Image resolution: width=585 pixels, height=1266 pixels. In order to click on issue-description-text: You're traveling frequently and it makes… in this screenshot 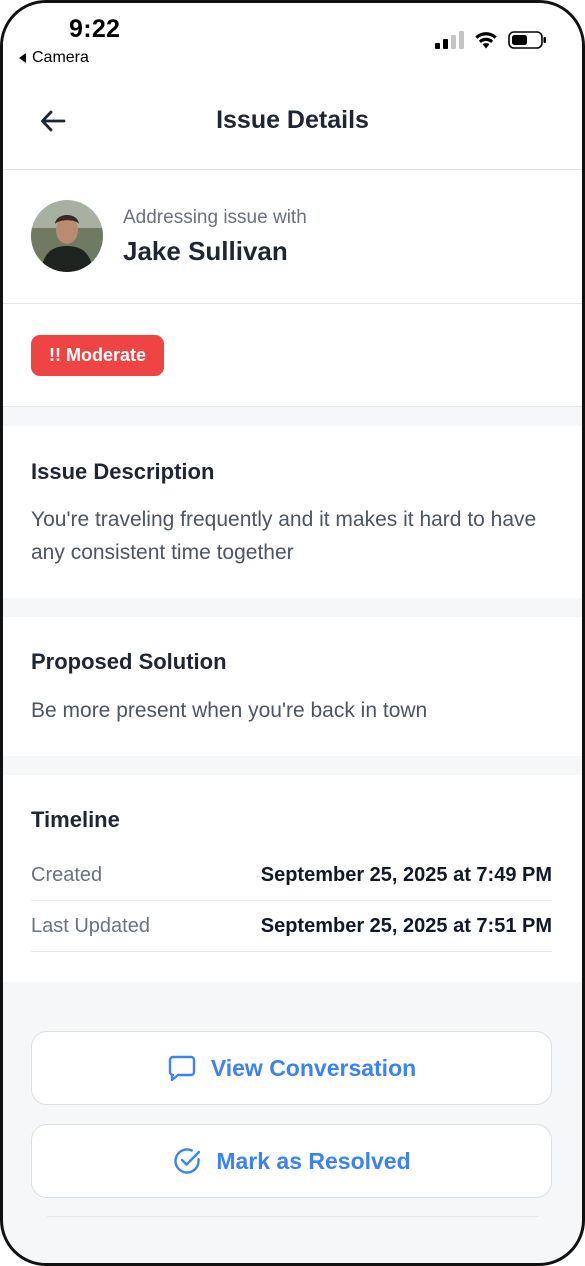, I will do `click(284, 536)`.